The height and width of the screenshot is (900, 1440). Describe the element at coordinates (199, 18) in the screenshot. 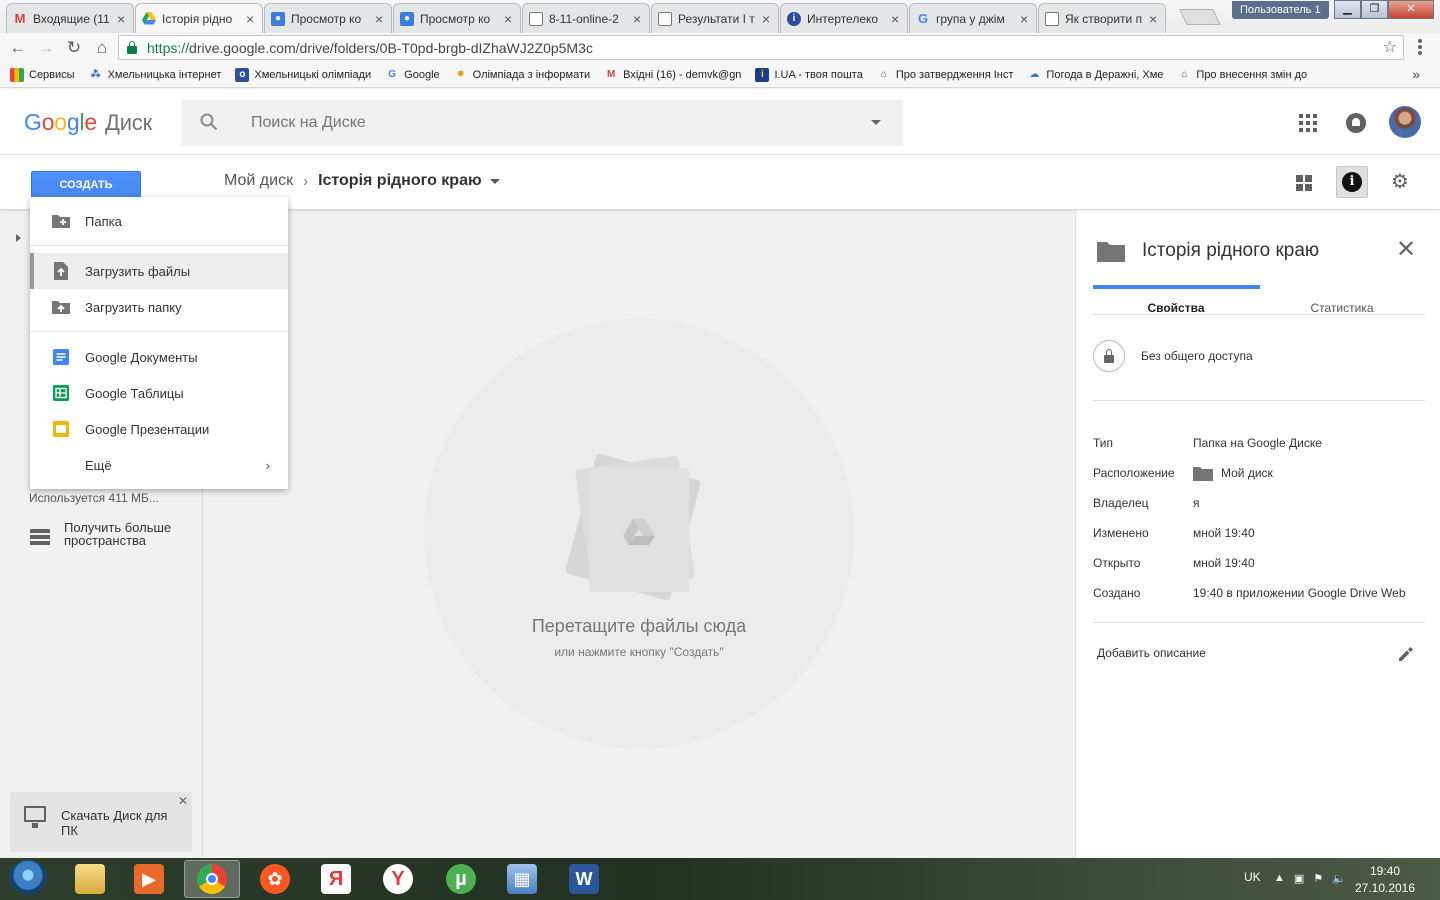

I see `browser-tab-drive: Історія рідно ×` at that location.